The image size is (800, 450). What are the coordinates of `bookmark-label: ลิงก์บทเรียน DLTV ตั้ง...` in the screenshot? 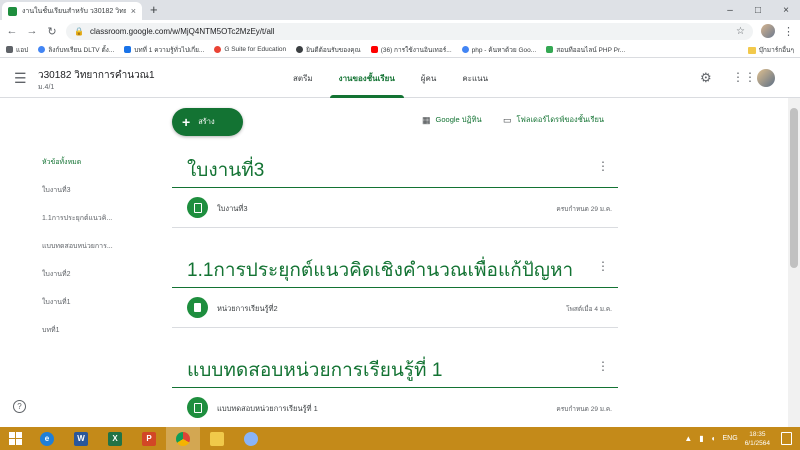 It's located at (81, 50).